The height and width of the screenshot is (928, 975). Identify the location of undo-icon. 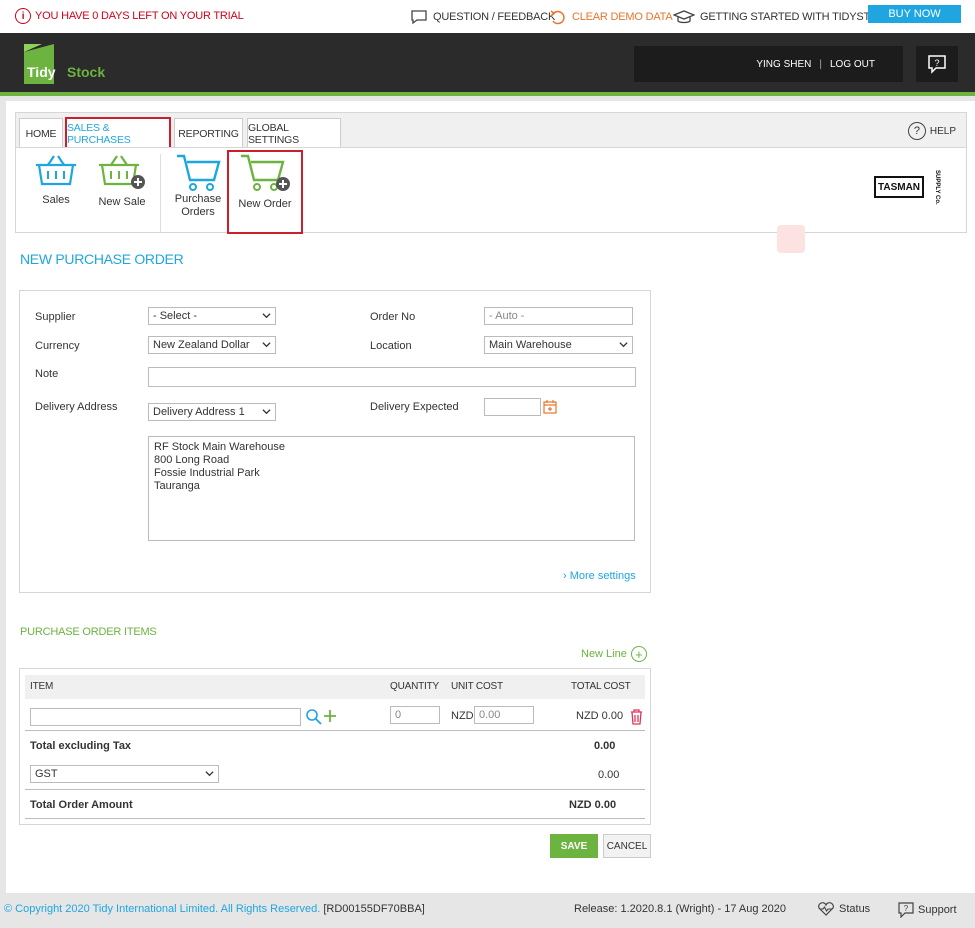
(557, 17).